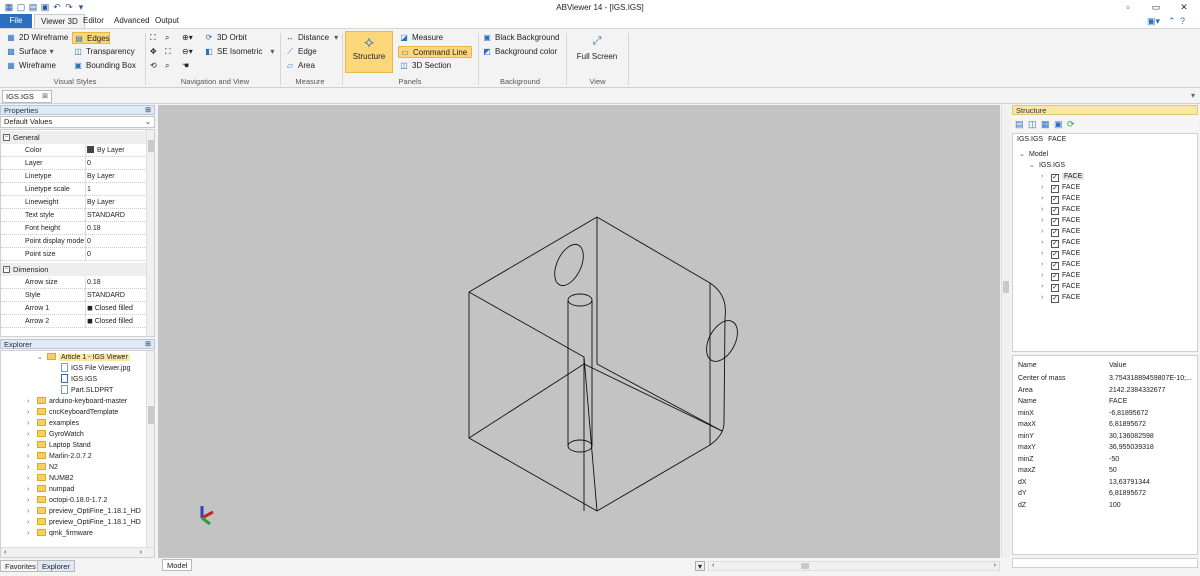 The height and width of the screenshot is (576, 1200). I want to click on 2d-wireframe-button: ▦ 2D Wireframe, so click(36, 38).